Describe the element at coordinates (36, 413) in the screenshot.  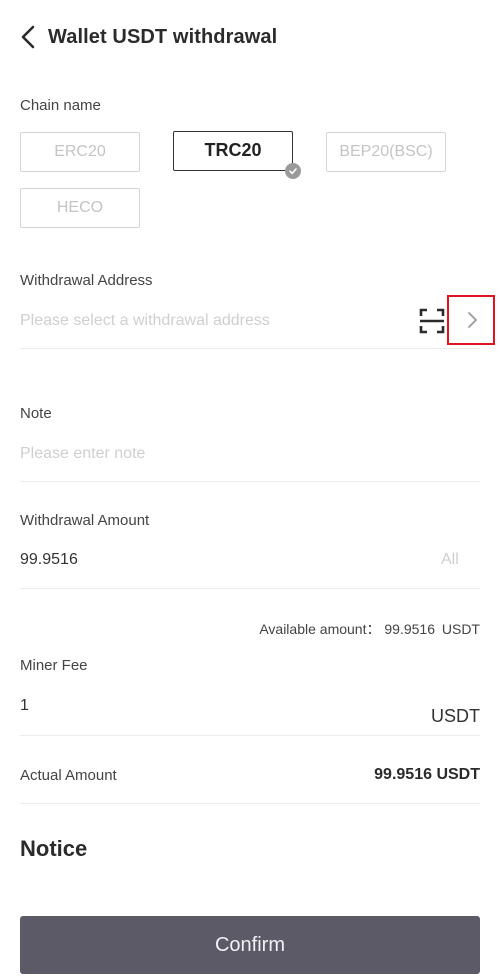
I see `note-label: Note` at that location.